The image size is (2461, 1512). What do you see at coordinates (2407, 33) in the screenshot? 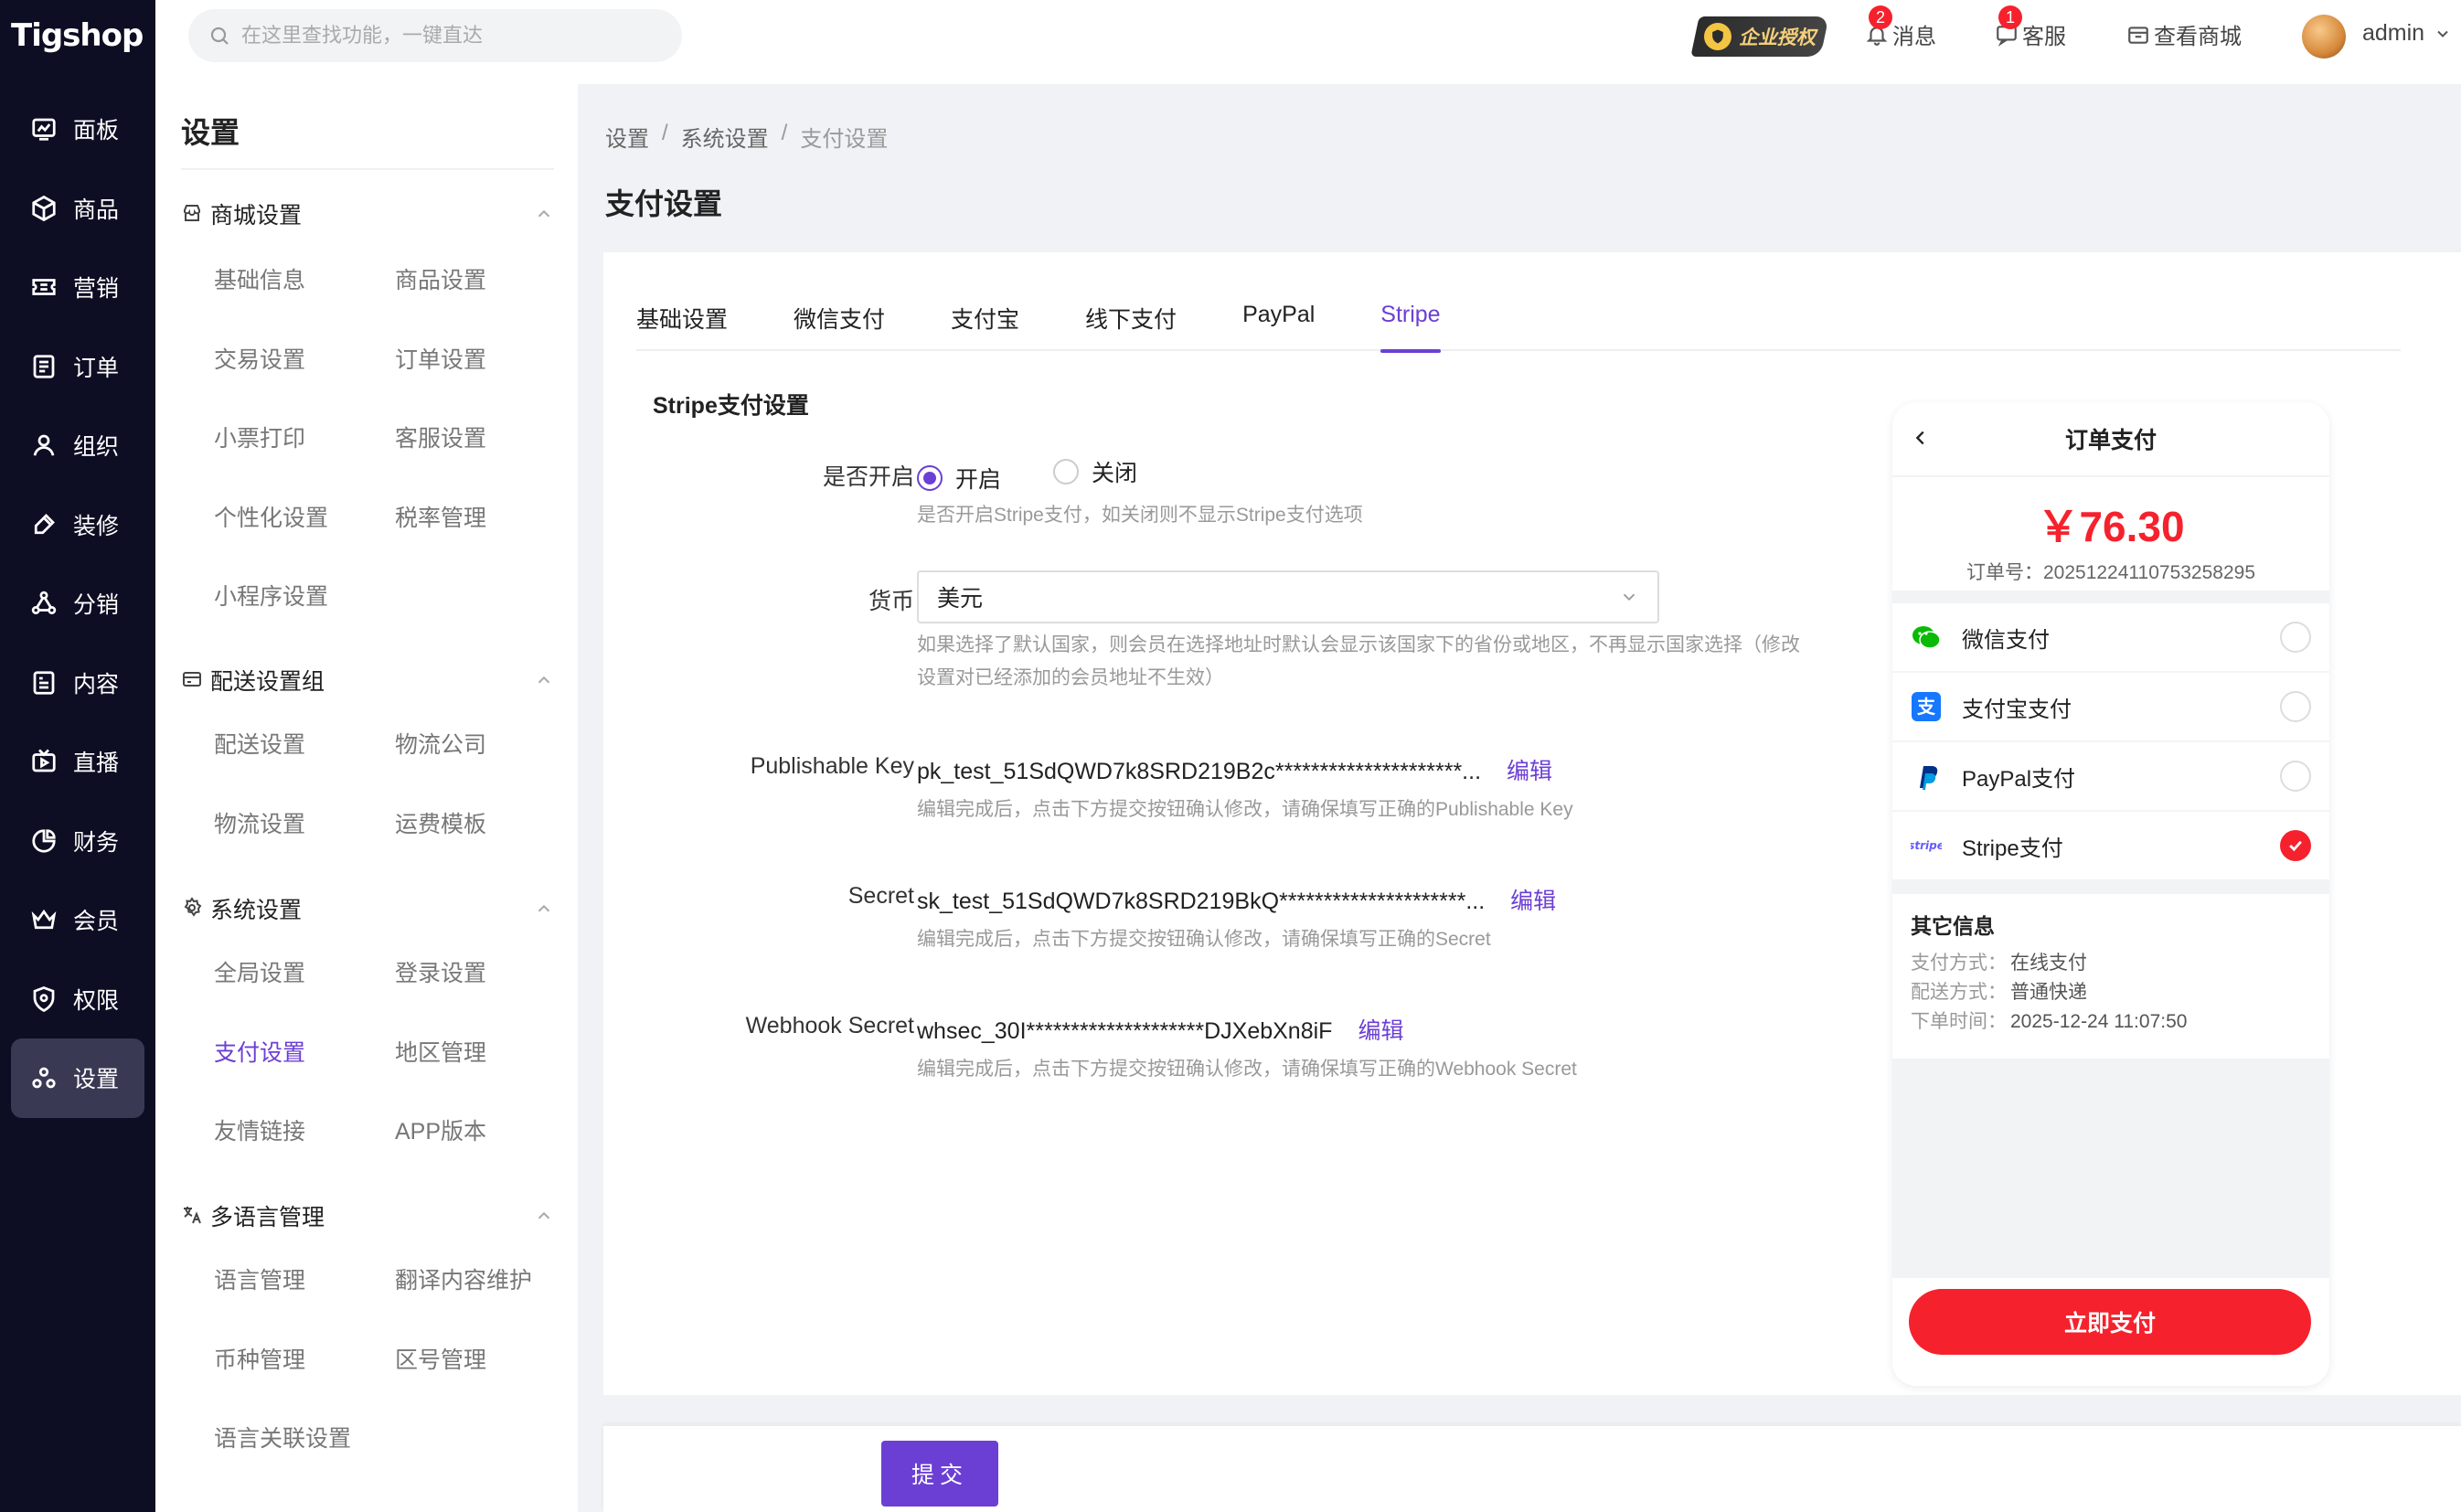
I see `user-menu: admin` at bounding box center [2407, 33].